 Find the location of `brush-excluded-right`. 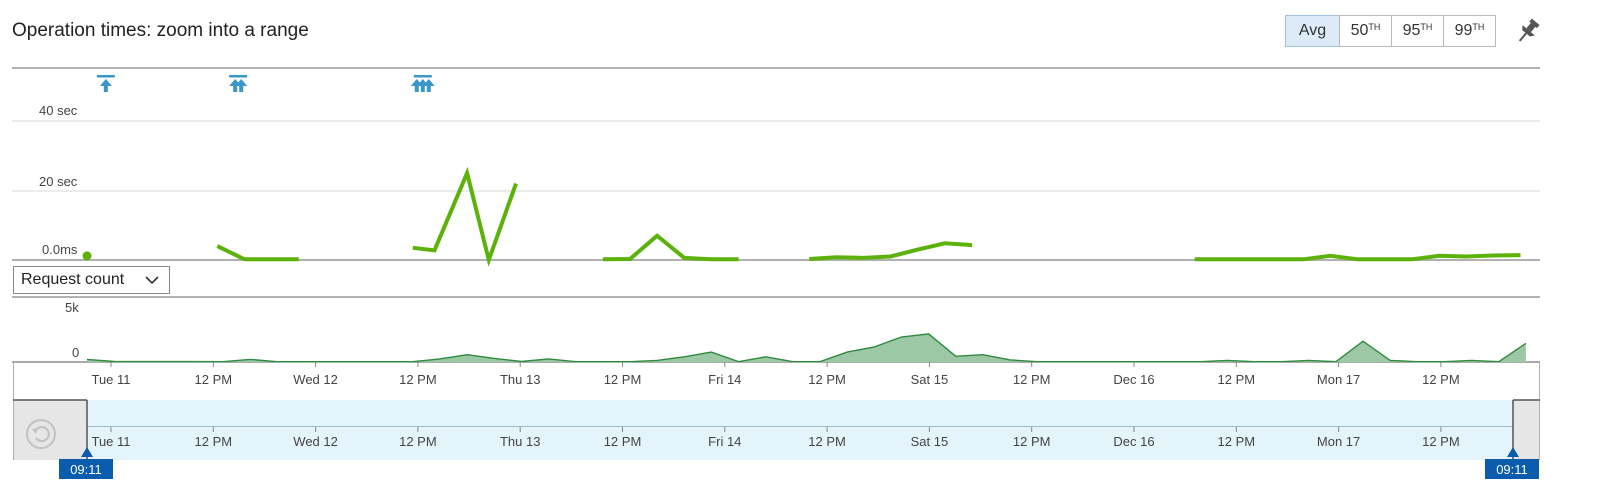

brush-excluded-right is located at coordinates (1526, 430).